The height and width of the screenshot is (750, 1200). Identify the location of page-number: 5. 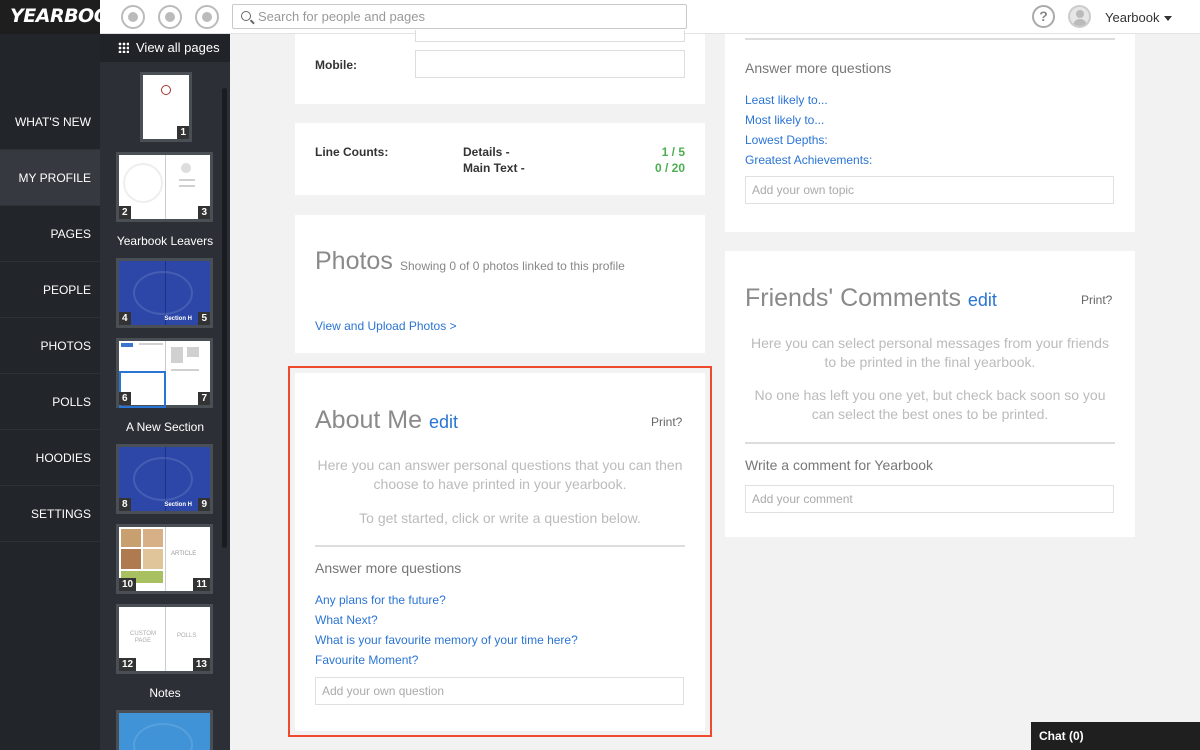
(204, 318).